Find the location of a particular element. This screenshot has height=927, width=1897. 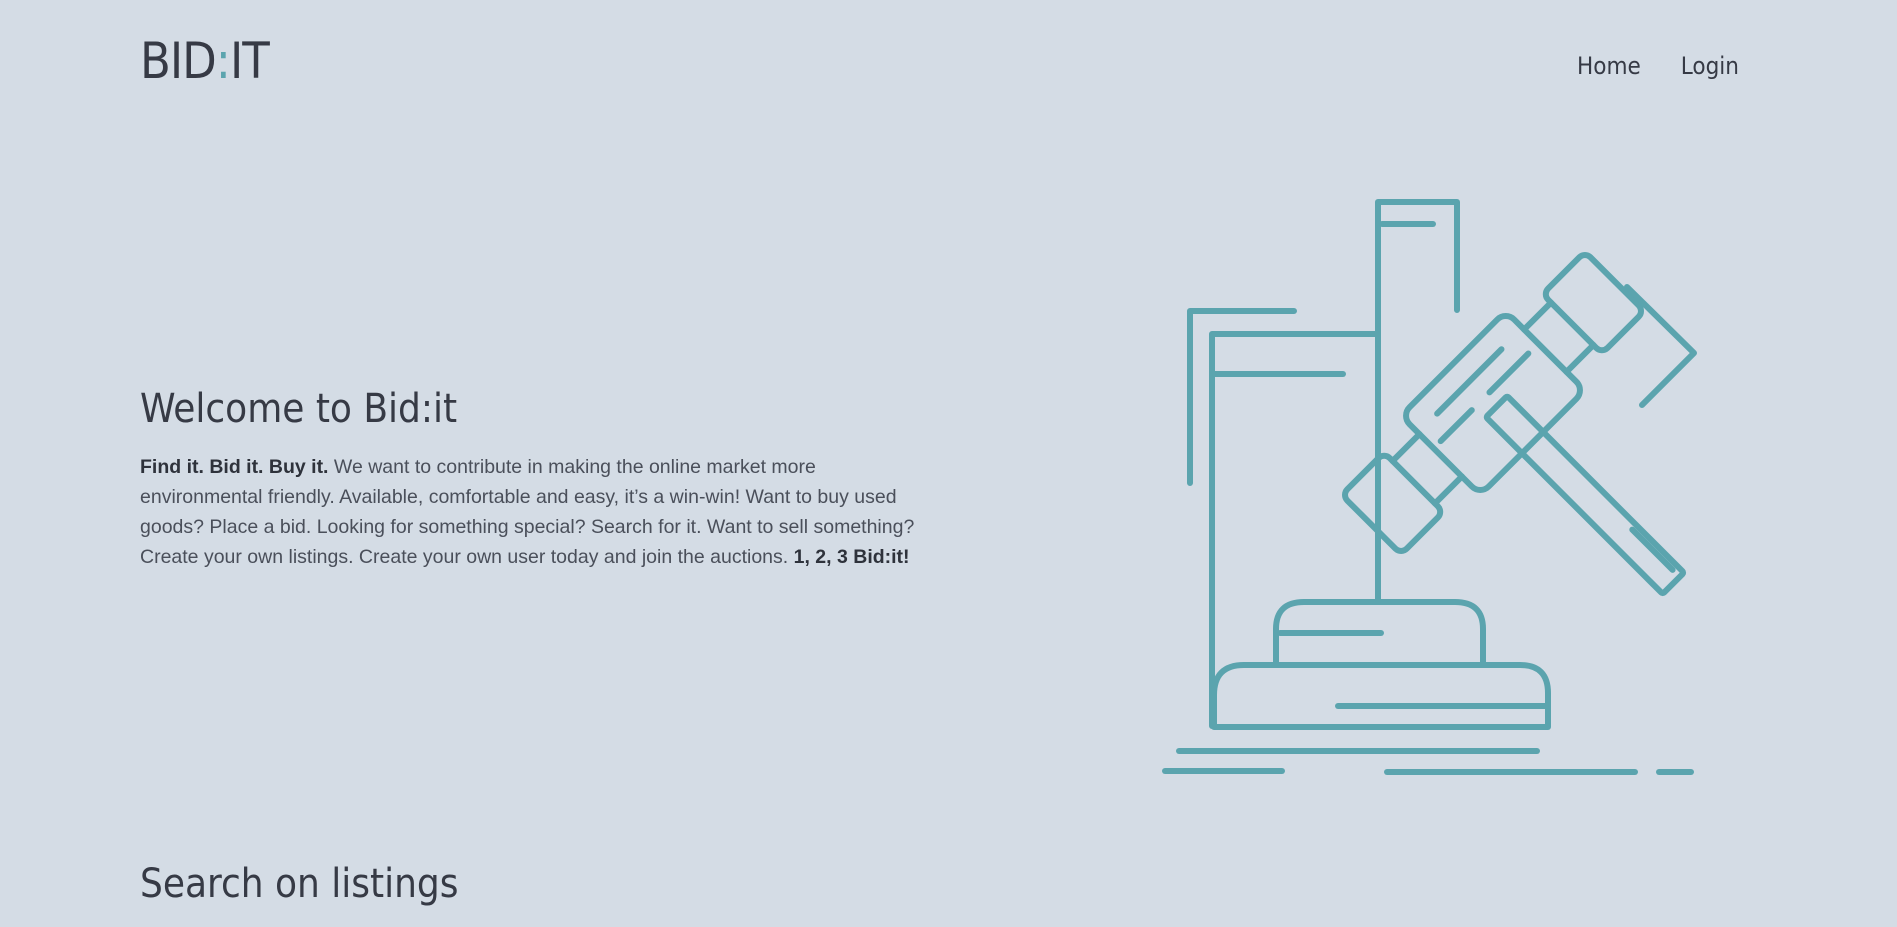

hero-tagline: Find it. Bid it. Buy it. is located at coordinates (234, 467).